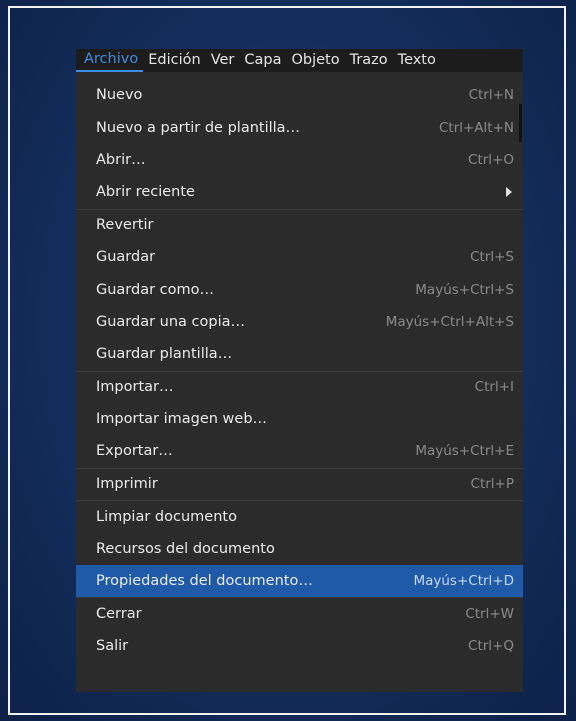 Image resolution: width=576 pixels, height=721 pixels. Describe the element at coordinates (110, 60) in the screenshot. I see `menubar-archivo: Archivo` at that location.